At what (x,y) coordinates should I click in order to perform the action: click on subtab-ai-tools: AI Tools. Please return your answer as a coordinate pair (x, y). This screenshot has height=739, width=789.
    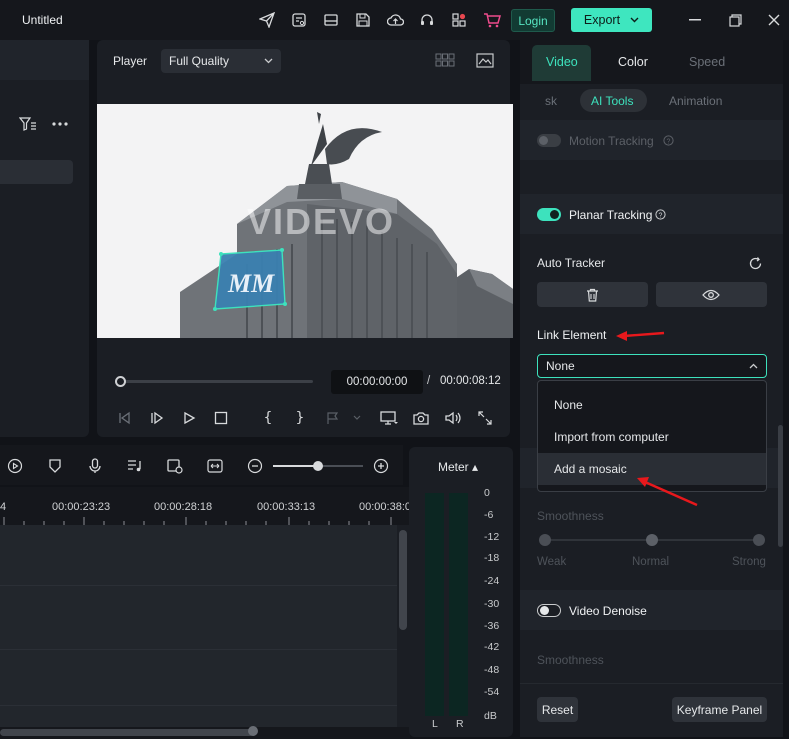
    Looking at the image, I should click on (612, 101).